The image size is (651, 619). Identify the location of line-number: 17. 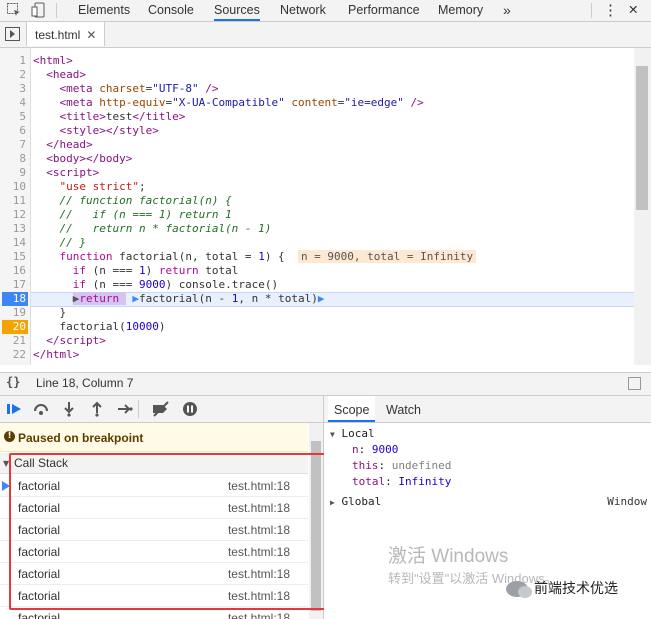
(13, 285).